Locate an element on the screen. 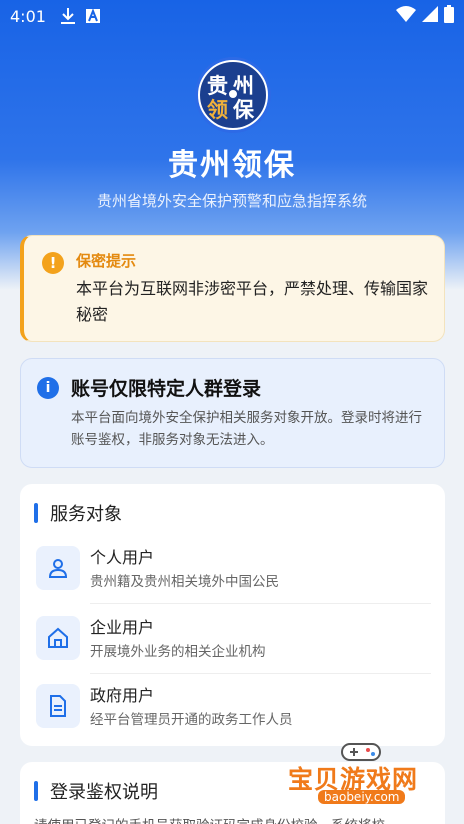  warning-text: 本平台为互联网非涉密平台，严禁处理、传输国家秘密 is located at coordinates (252, 301).